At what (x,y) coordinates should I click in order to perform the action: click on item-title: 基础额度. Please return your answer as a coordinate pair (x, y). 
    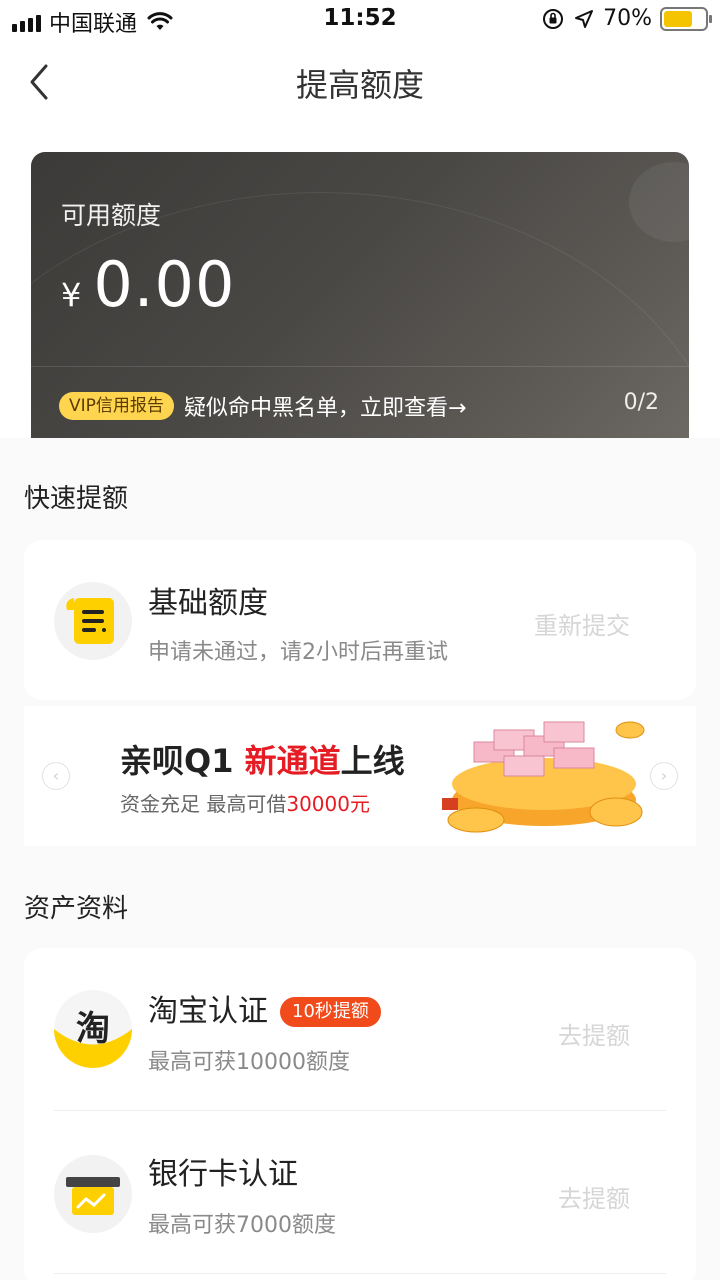
    Looking at the image, I should click on (208, 603).